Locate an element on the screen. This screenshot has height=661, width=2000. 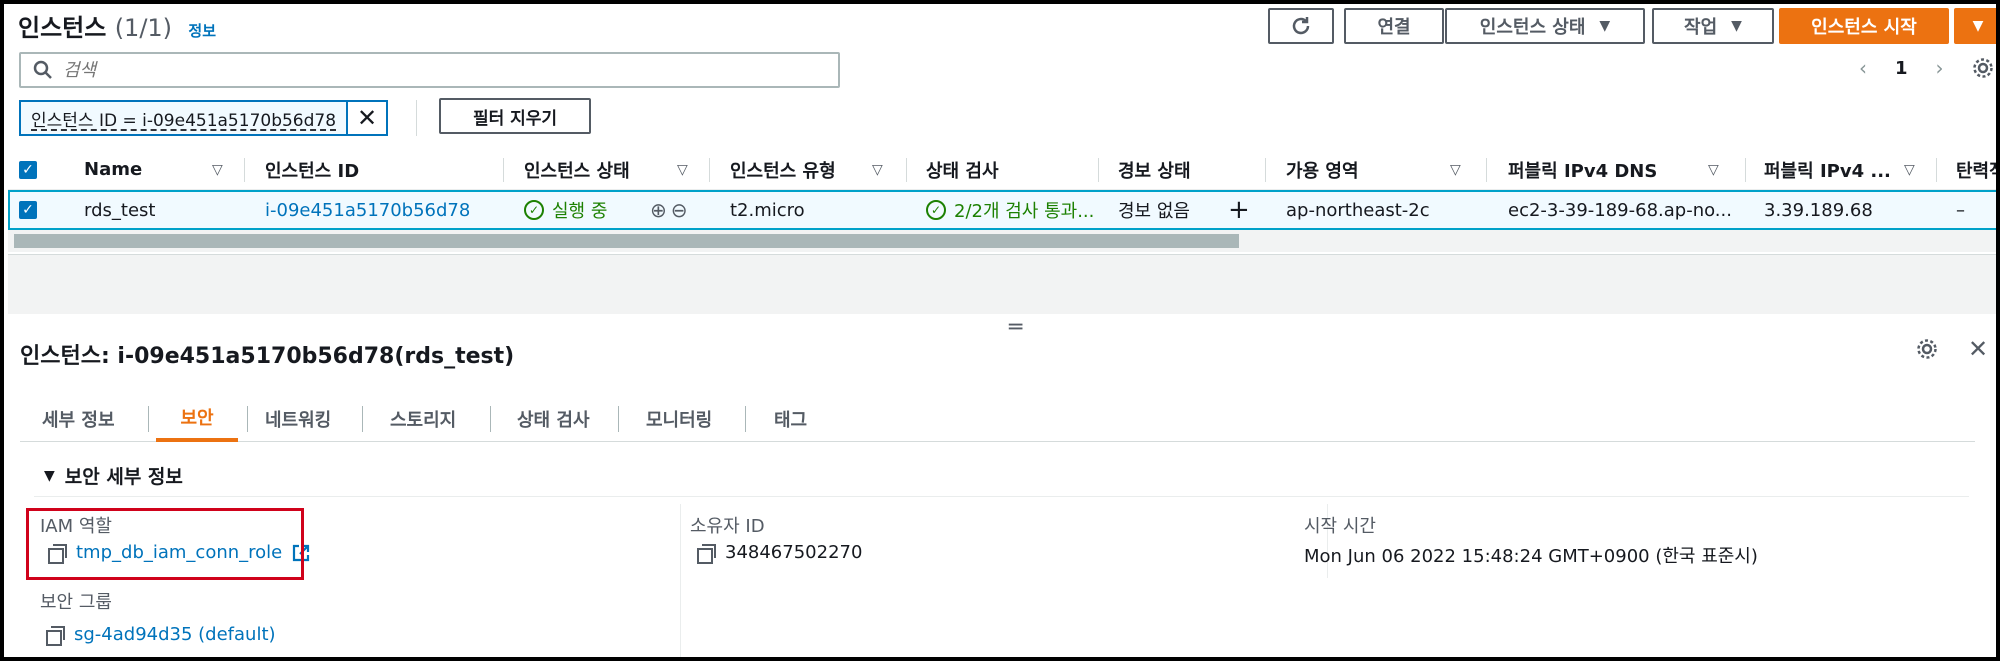
column-header: Name is located at coordinates (113, 169).